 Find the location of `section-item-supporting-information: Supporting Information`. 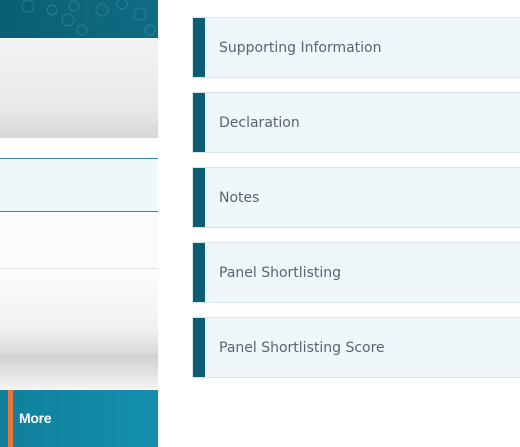

section-item-supporting-information: Supporting Information is located at coordinates (356, 47).